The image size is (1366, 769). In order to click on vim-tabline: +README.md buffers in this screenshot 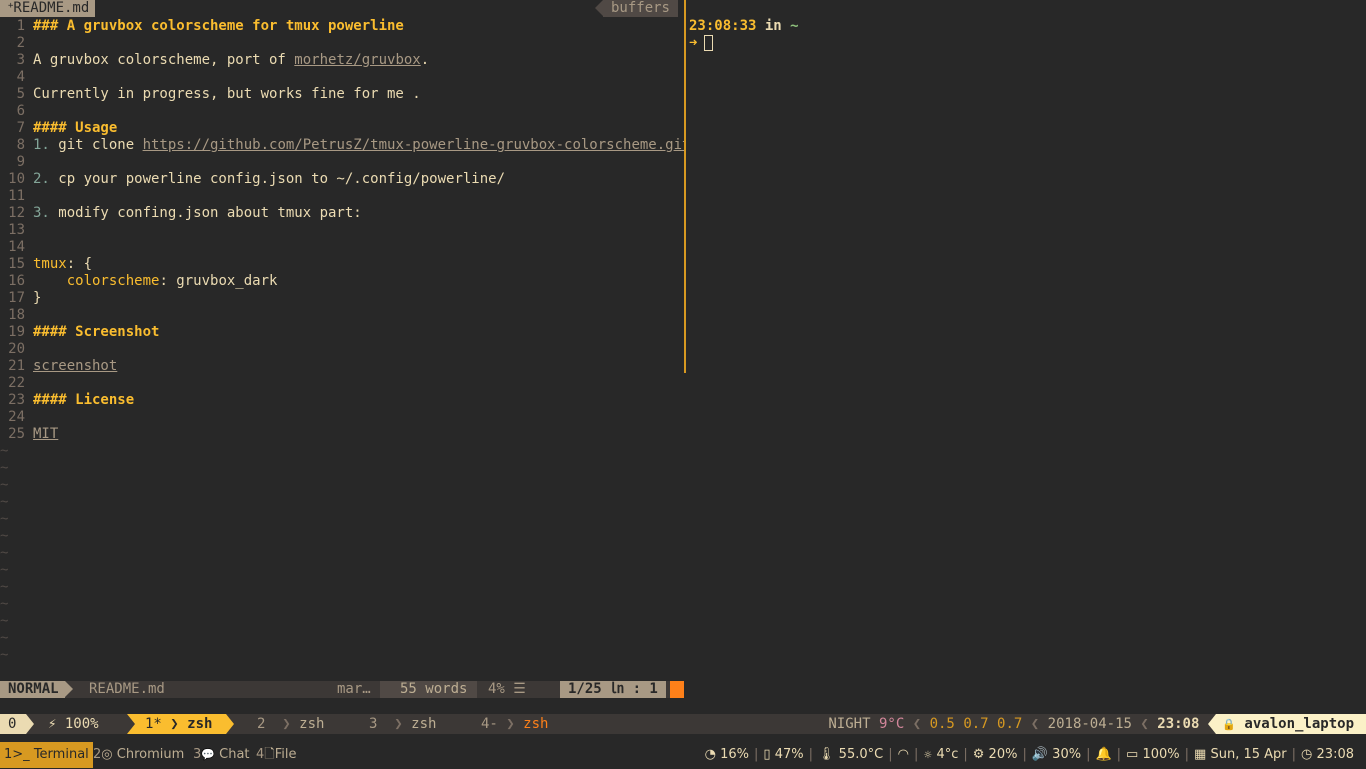, I will do `click(342, 8)`.